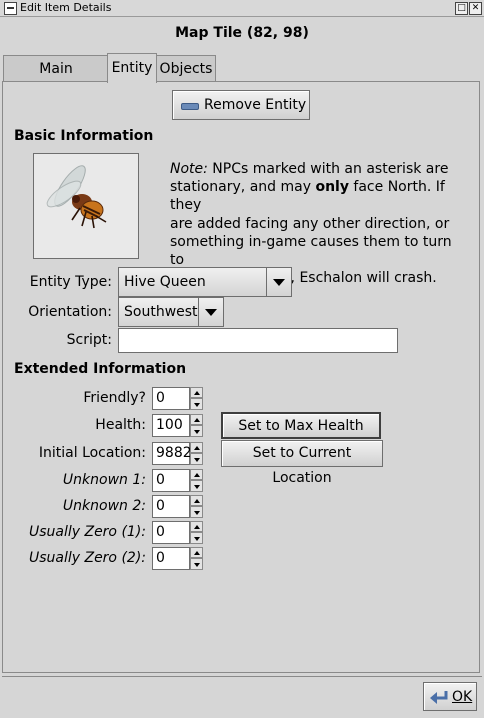 The height and width of the screenshot is (718, 484). I want to click on tab-objects: Objects, so click(186, 68).